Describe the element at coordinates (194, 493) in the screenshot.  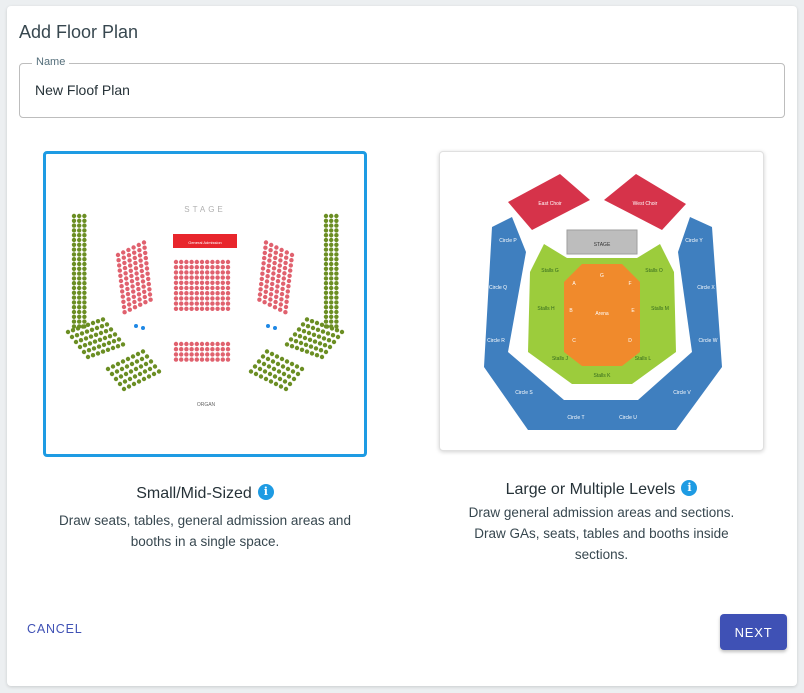
I see `small-mid-sized-title: Small/Mid-Sized` at that location.